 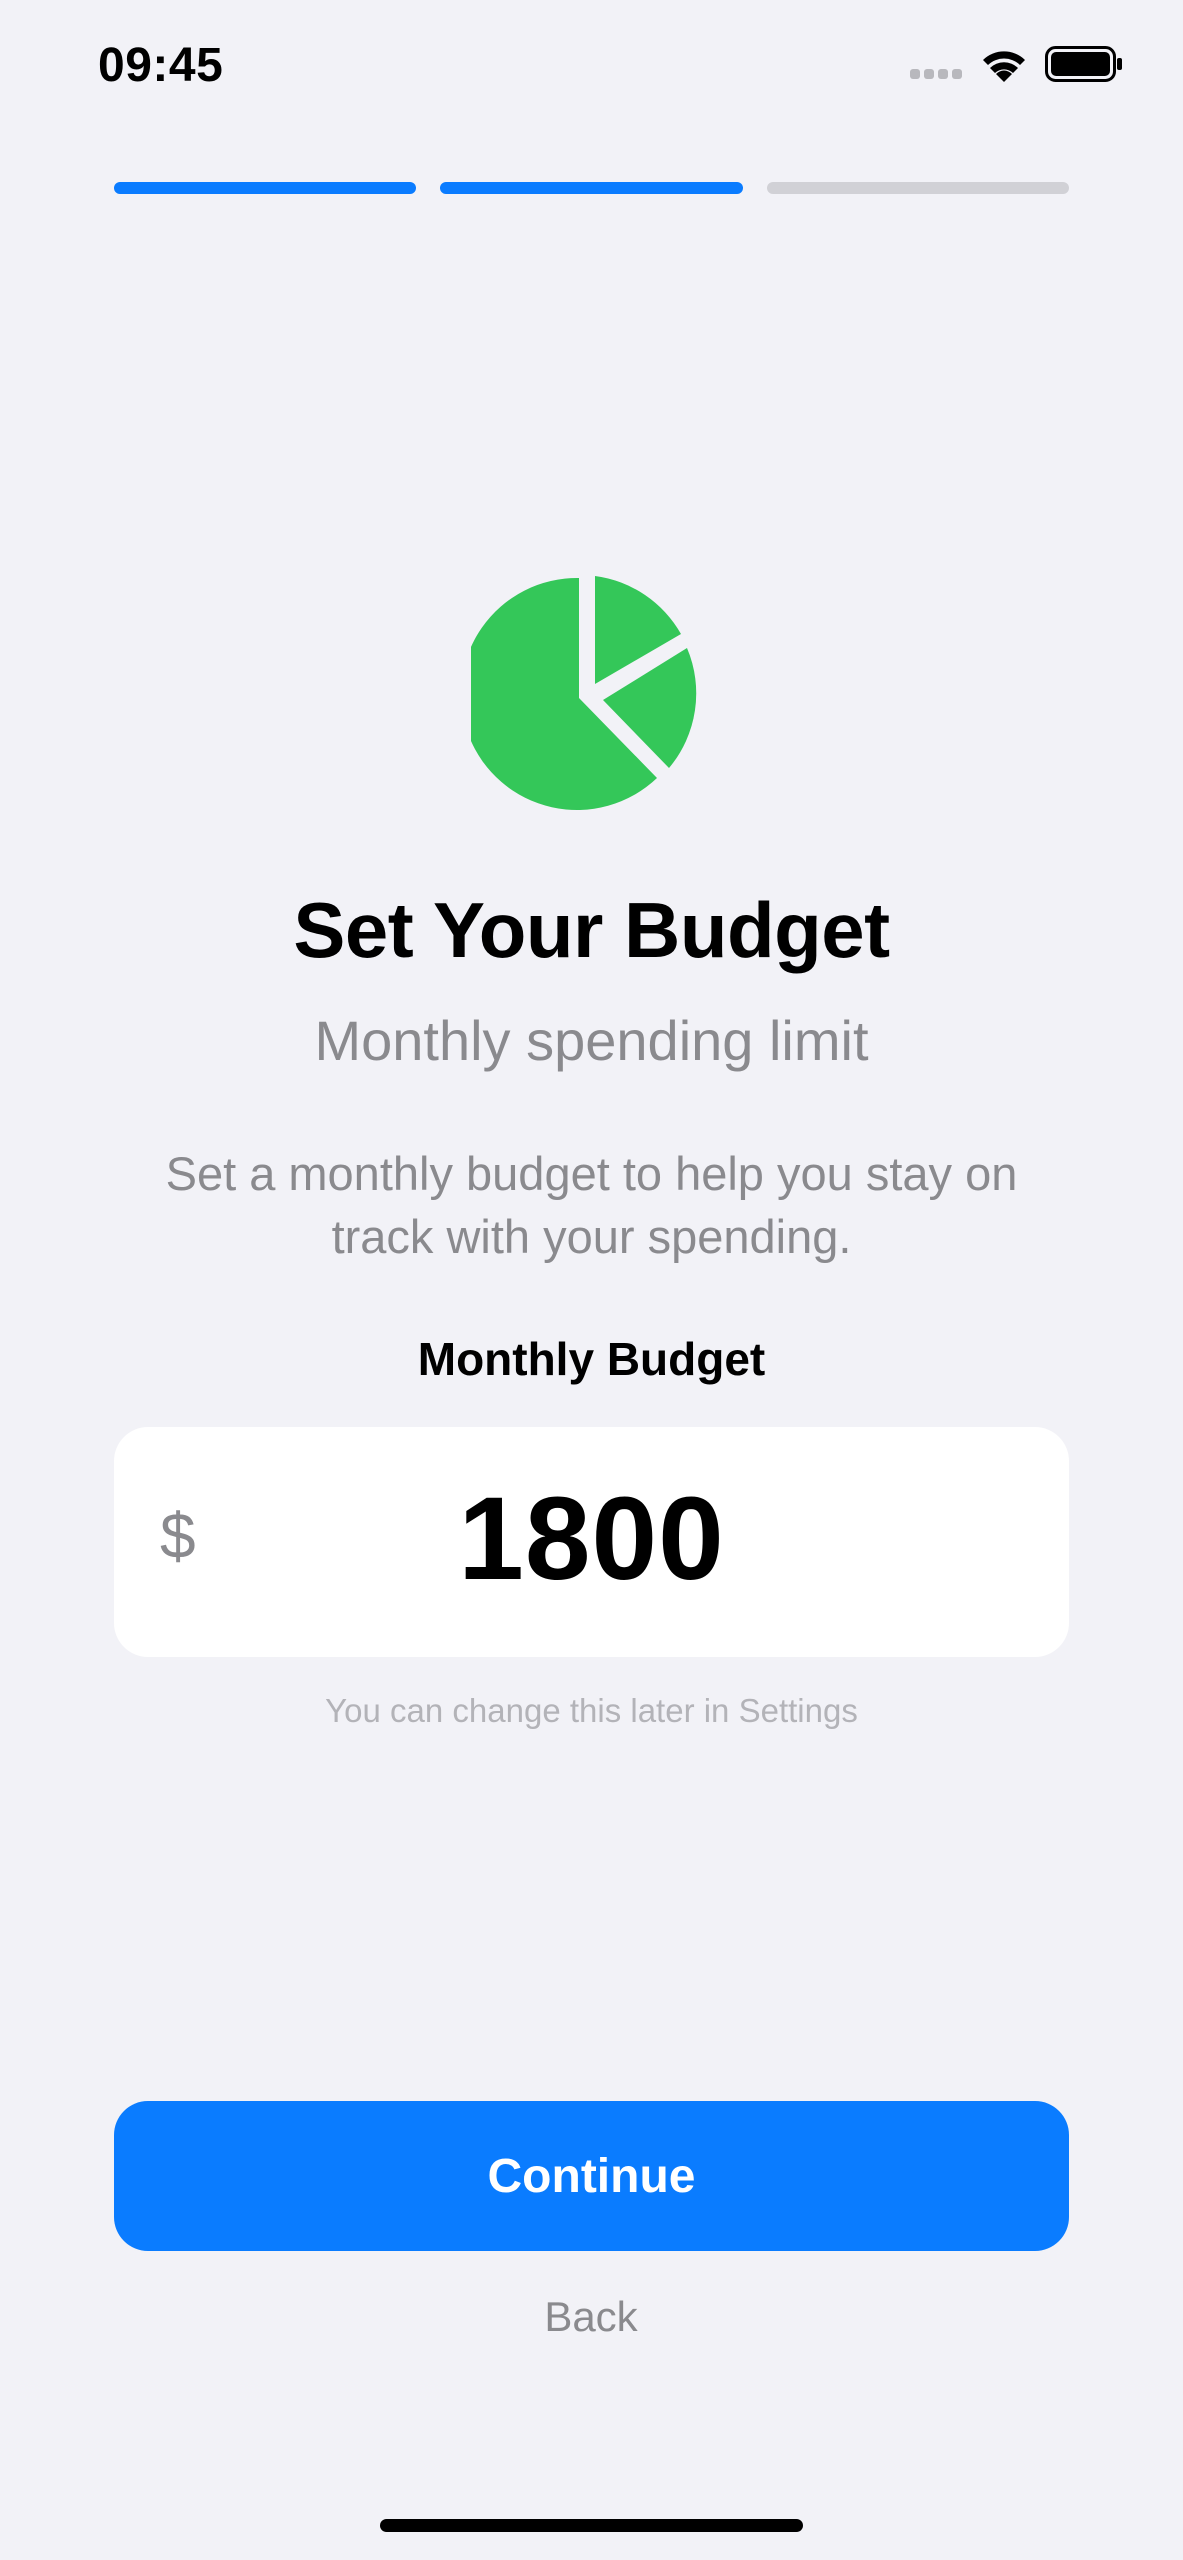 What do you see at coordinates (591, 65) in the screenshot?
I see `status-bar: 09:45` at bounding box center [591, 65].